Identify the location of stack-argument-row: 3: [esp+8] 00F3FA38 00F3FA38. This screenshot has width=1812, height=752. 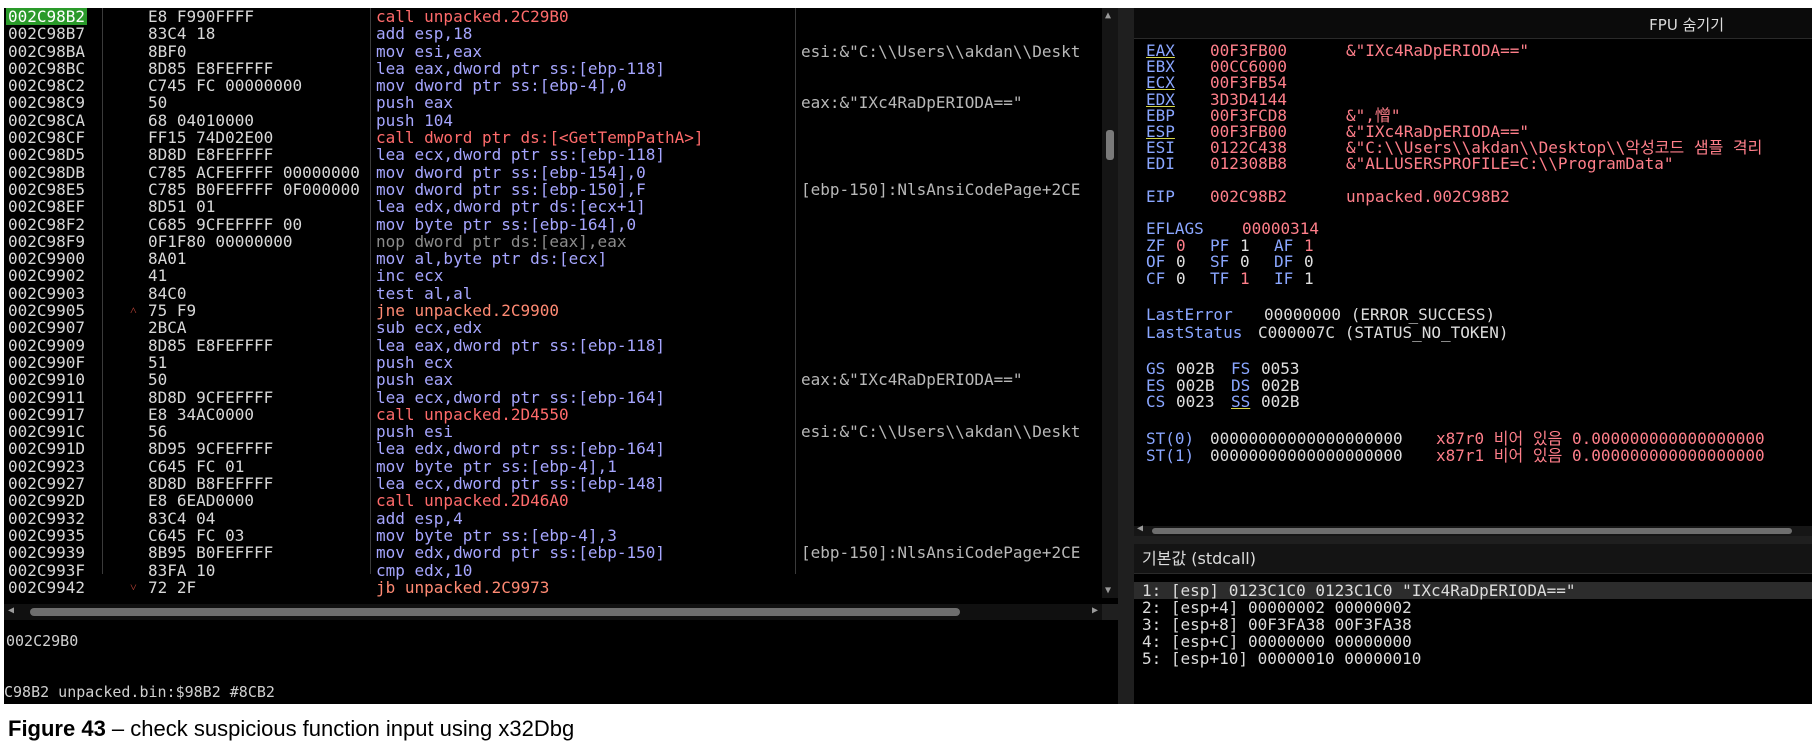
(1277, 624).